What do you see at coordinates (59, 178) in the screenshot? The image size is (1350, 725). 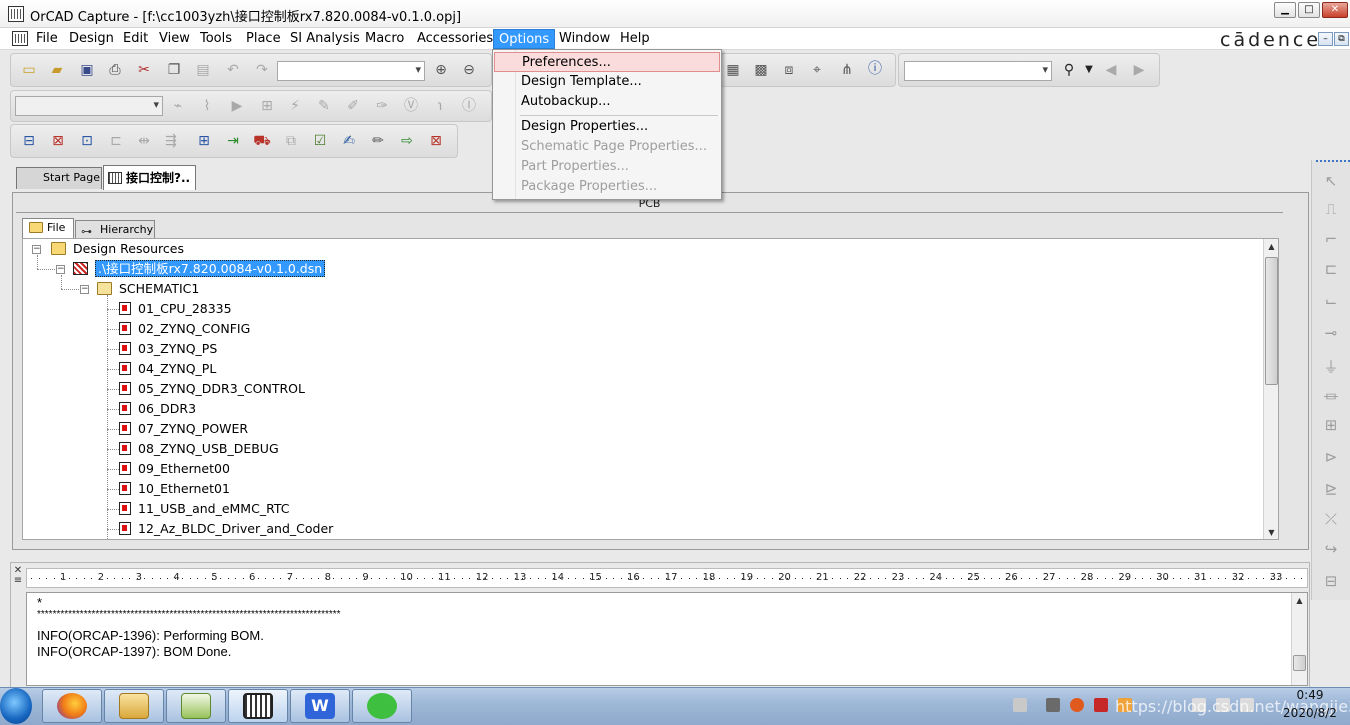 I see `tab-start-page: Start Page` at bounding box center [59, 178].